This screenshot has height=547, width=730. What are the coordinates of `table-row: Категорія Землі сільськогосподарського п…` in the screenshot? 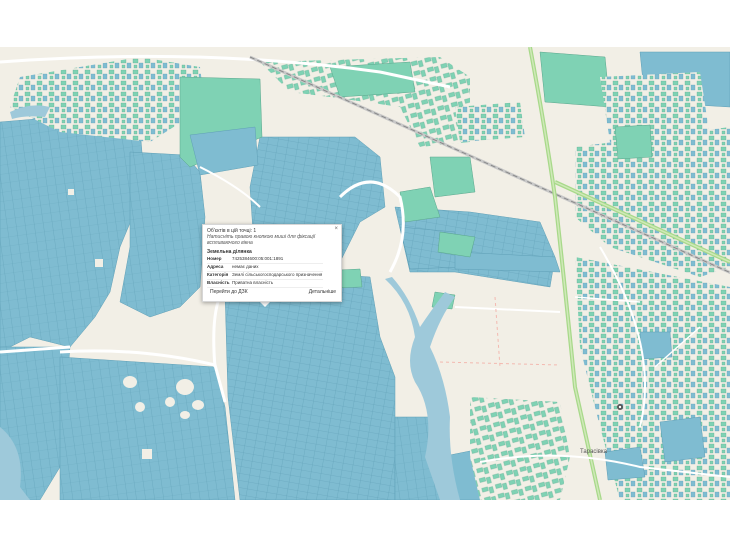 It's located at (265, 275).